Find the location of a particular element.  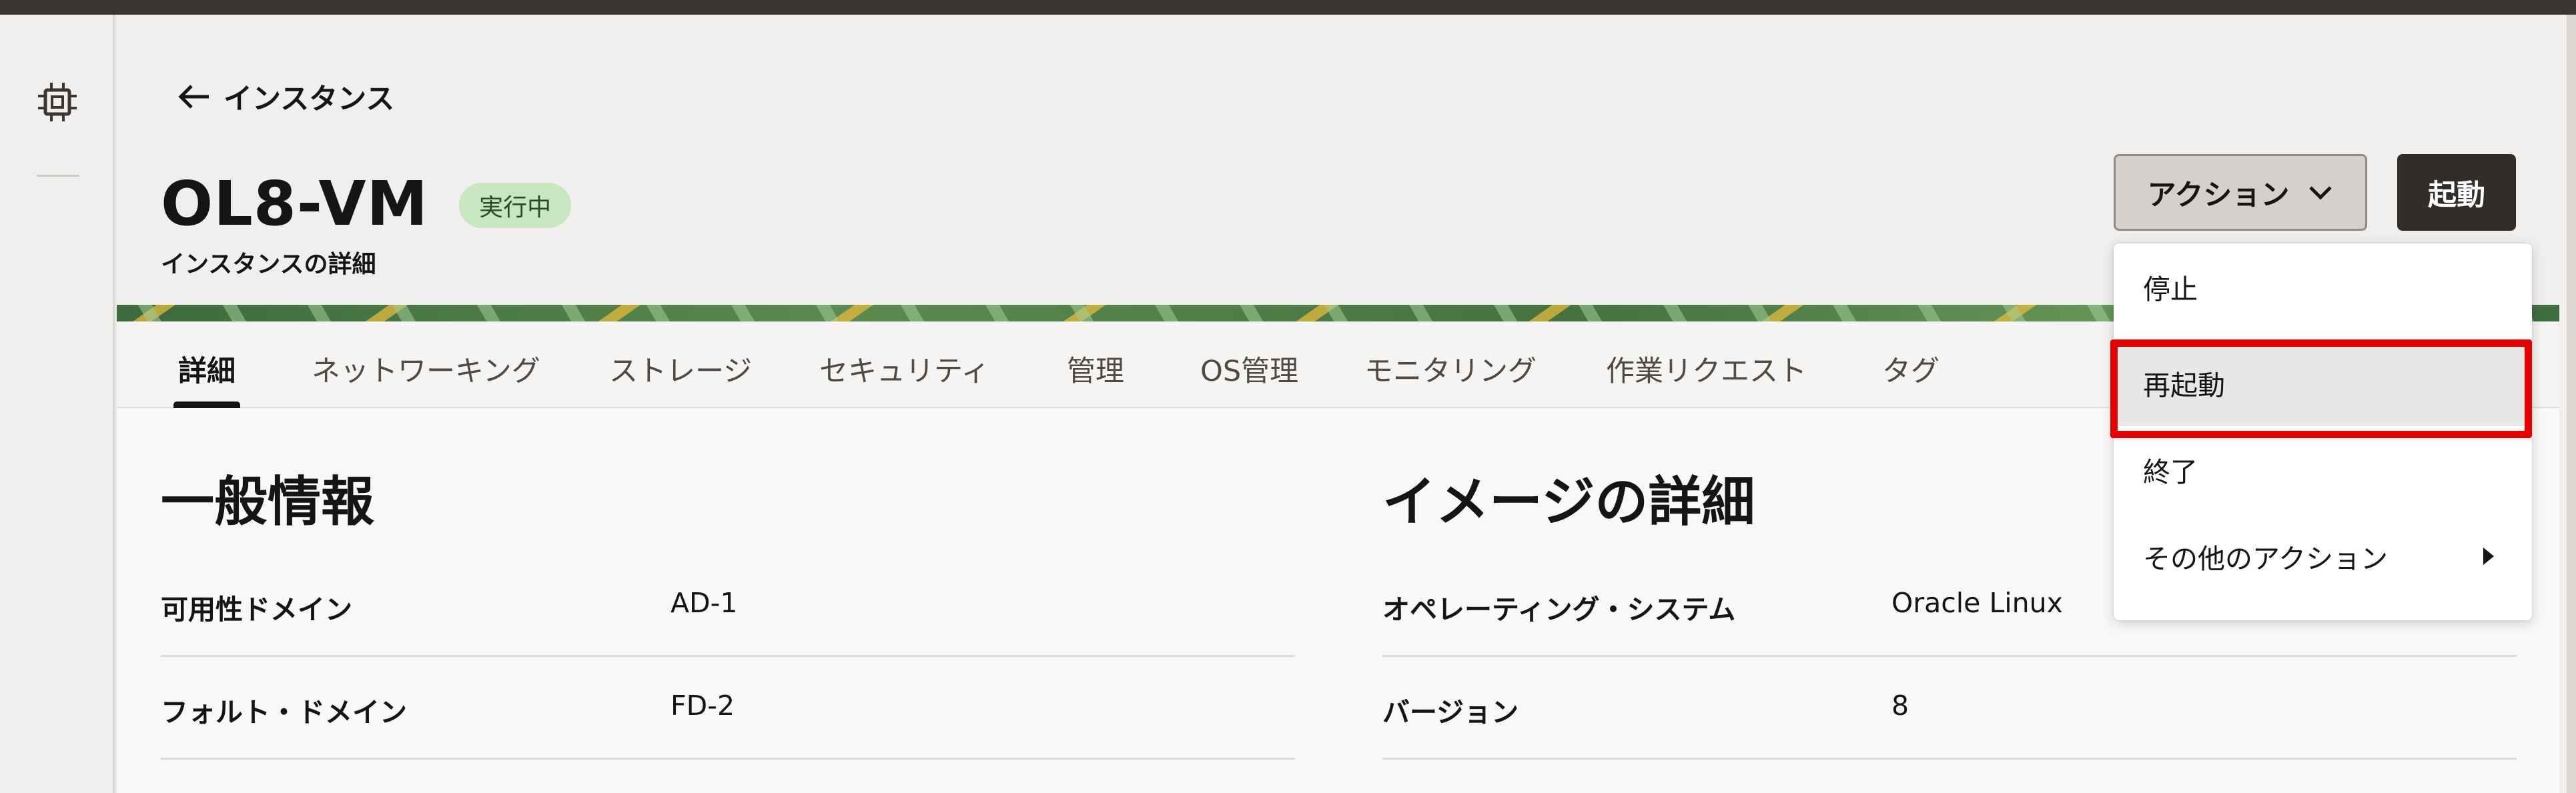

title-row: OL8-VM 実行中 is located at coordinates (366, 204).